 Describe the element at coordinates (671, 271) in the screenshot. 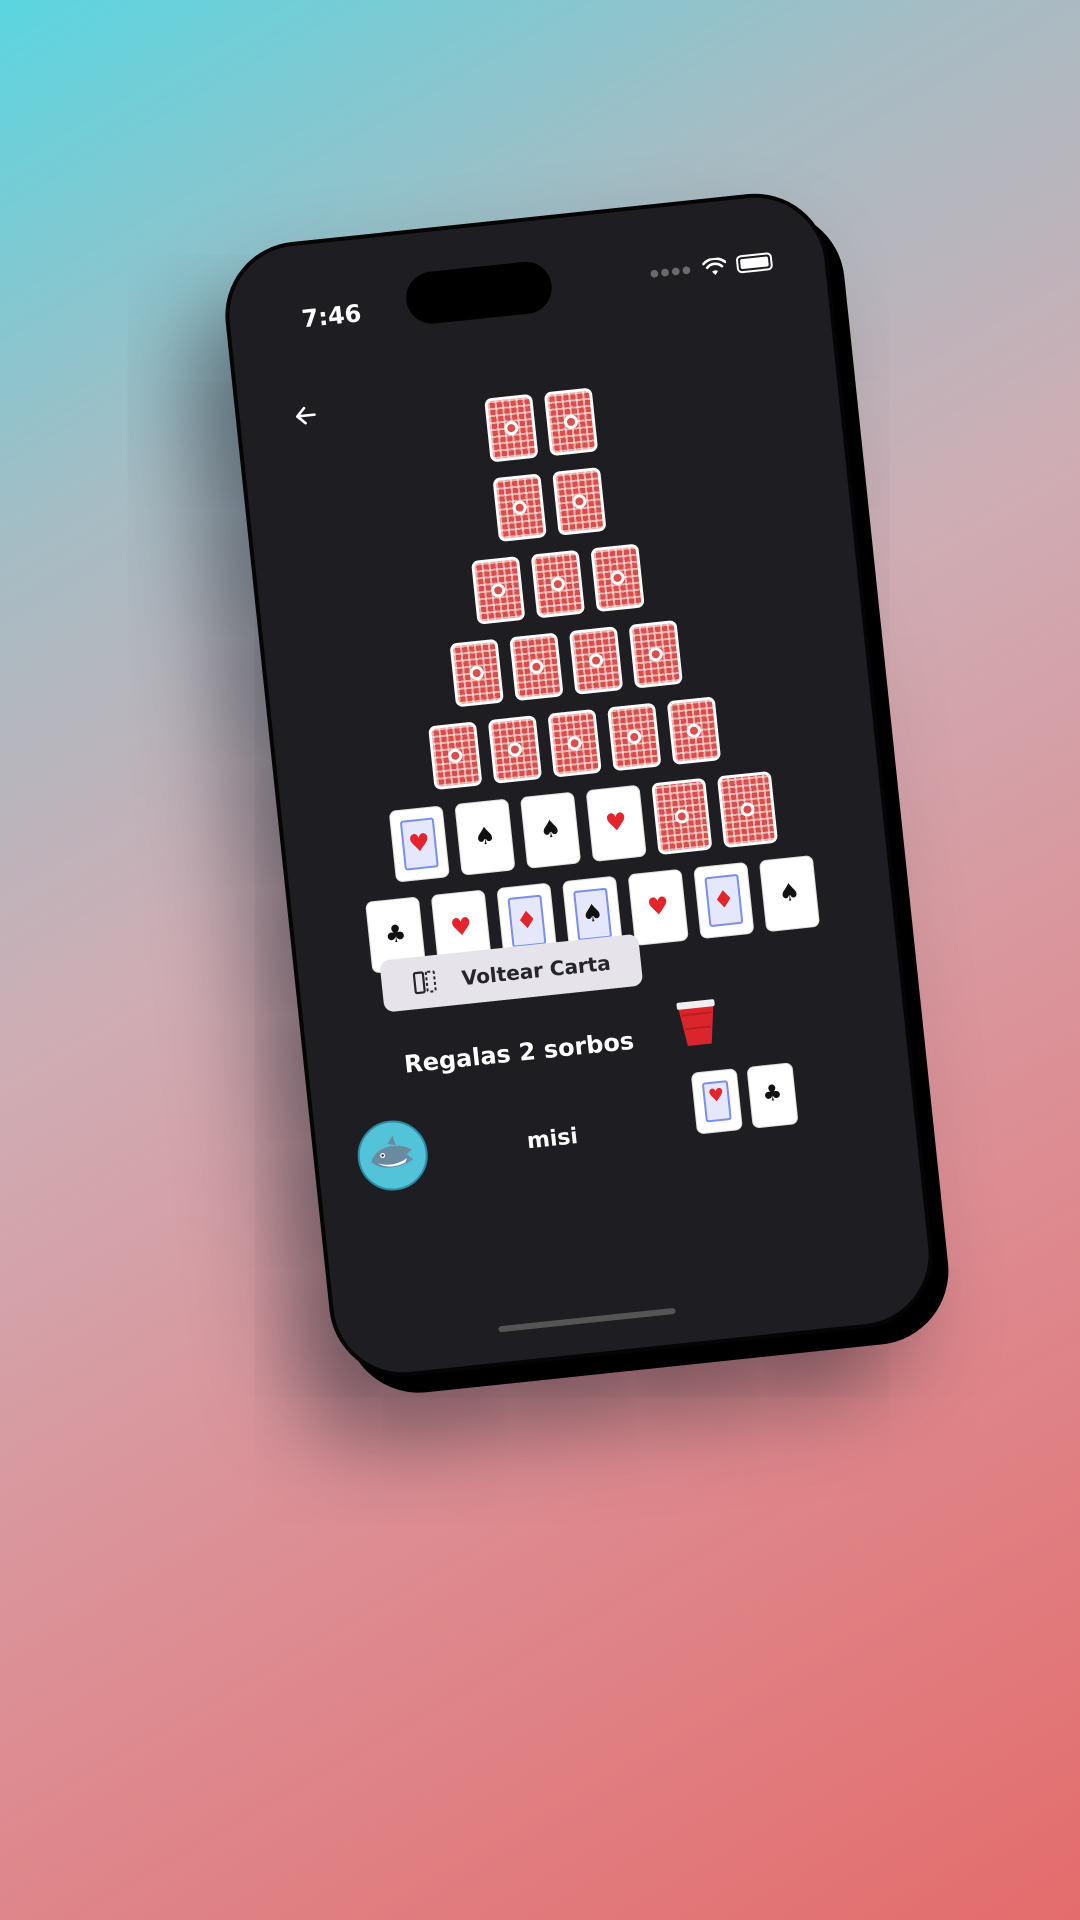

I see `signal-icon: ●●●●` at that location.